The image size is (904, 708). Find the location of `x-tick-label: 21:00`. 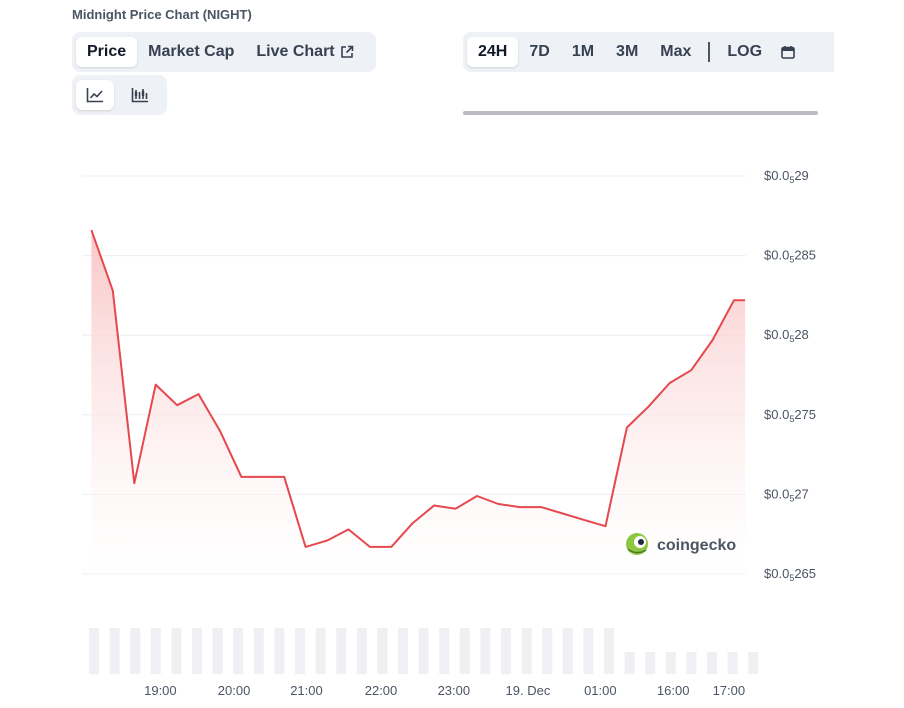

x-tick-label: 21:00 is located at coordinates (306, 690).